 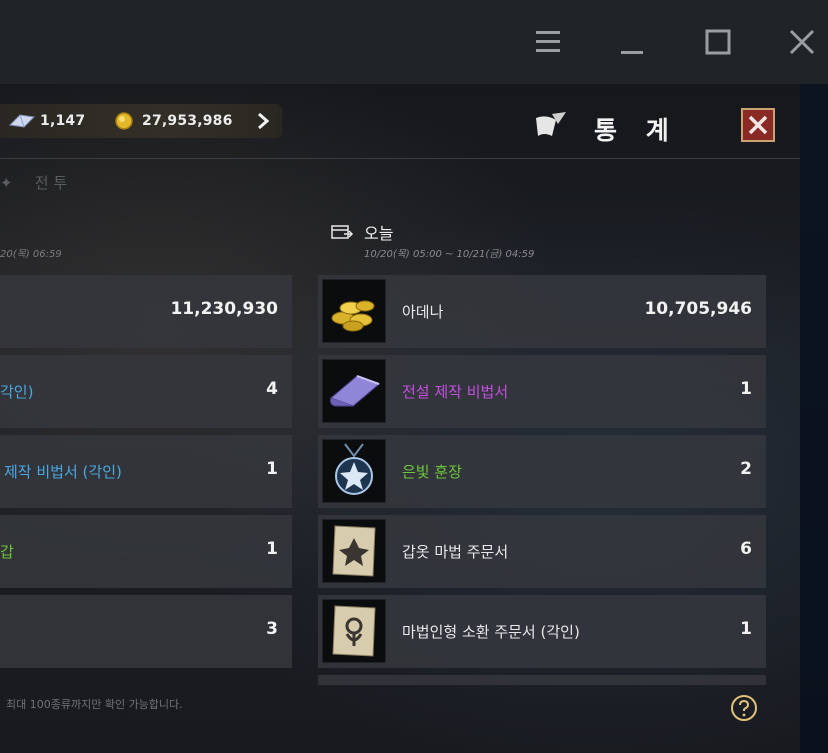 I want to click on panel-close-button, so click(x=758, y=125).